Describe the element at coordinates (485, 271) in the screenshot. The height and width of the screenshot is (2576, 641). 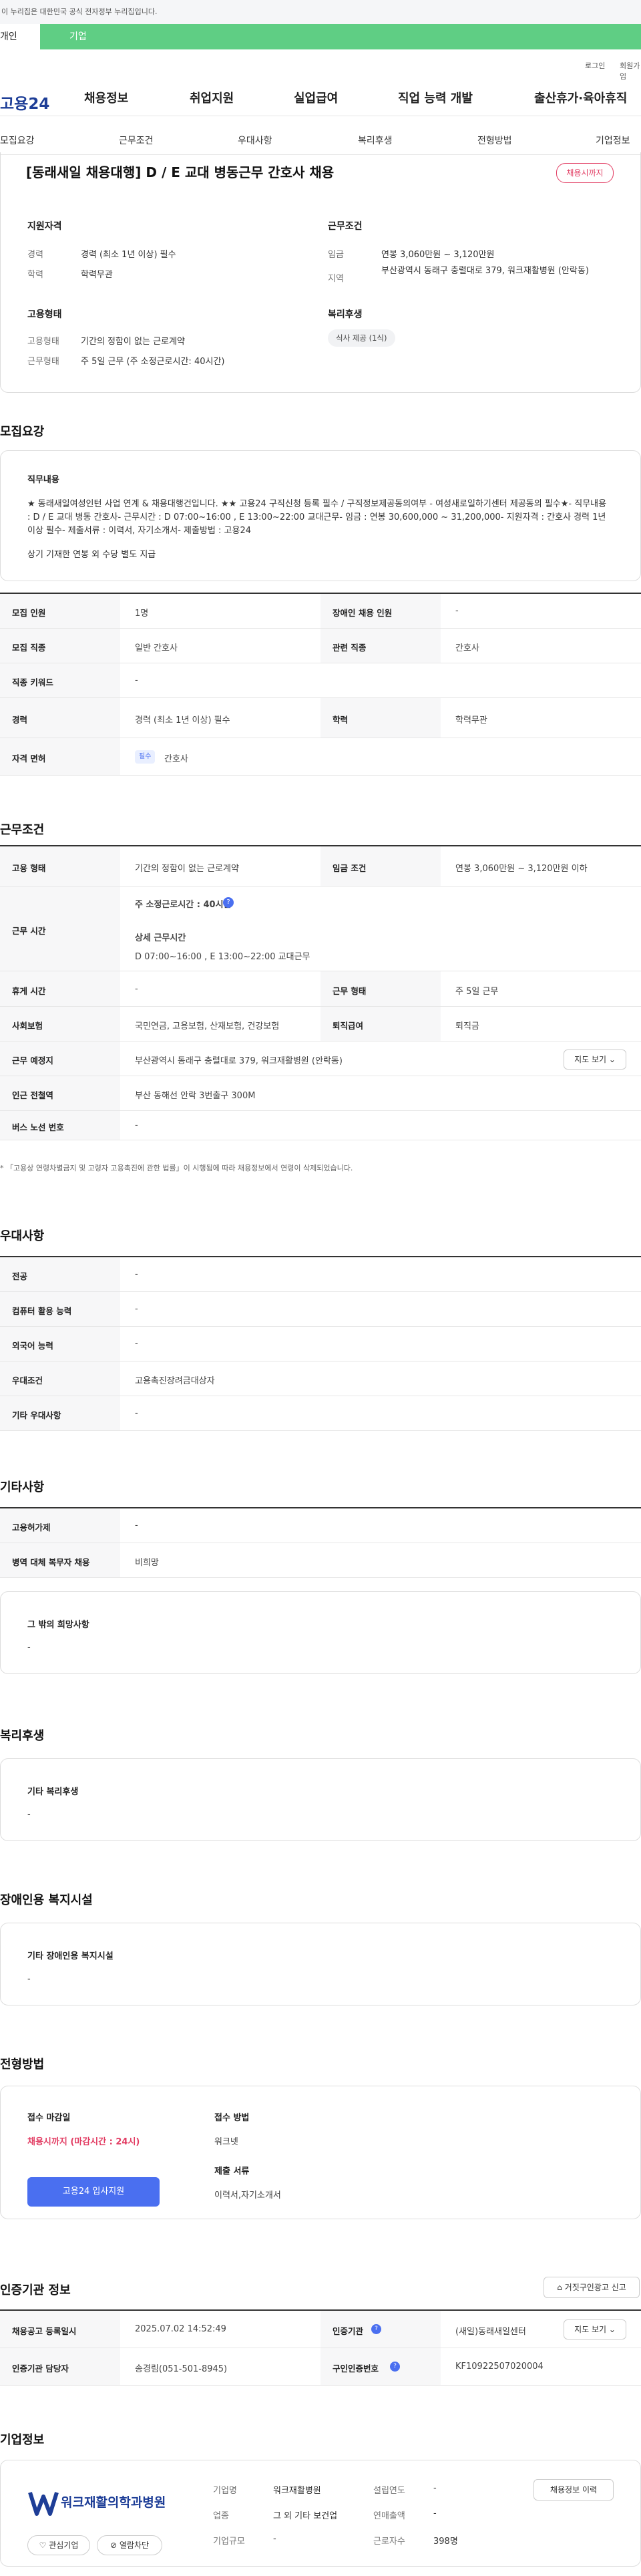
I see `region-value: 부산광역시 동래구 충렬대로 379, 워크재활병원 (안락동)` at that location.